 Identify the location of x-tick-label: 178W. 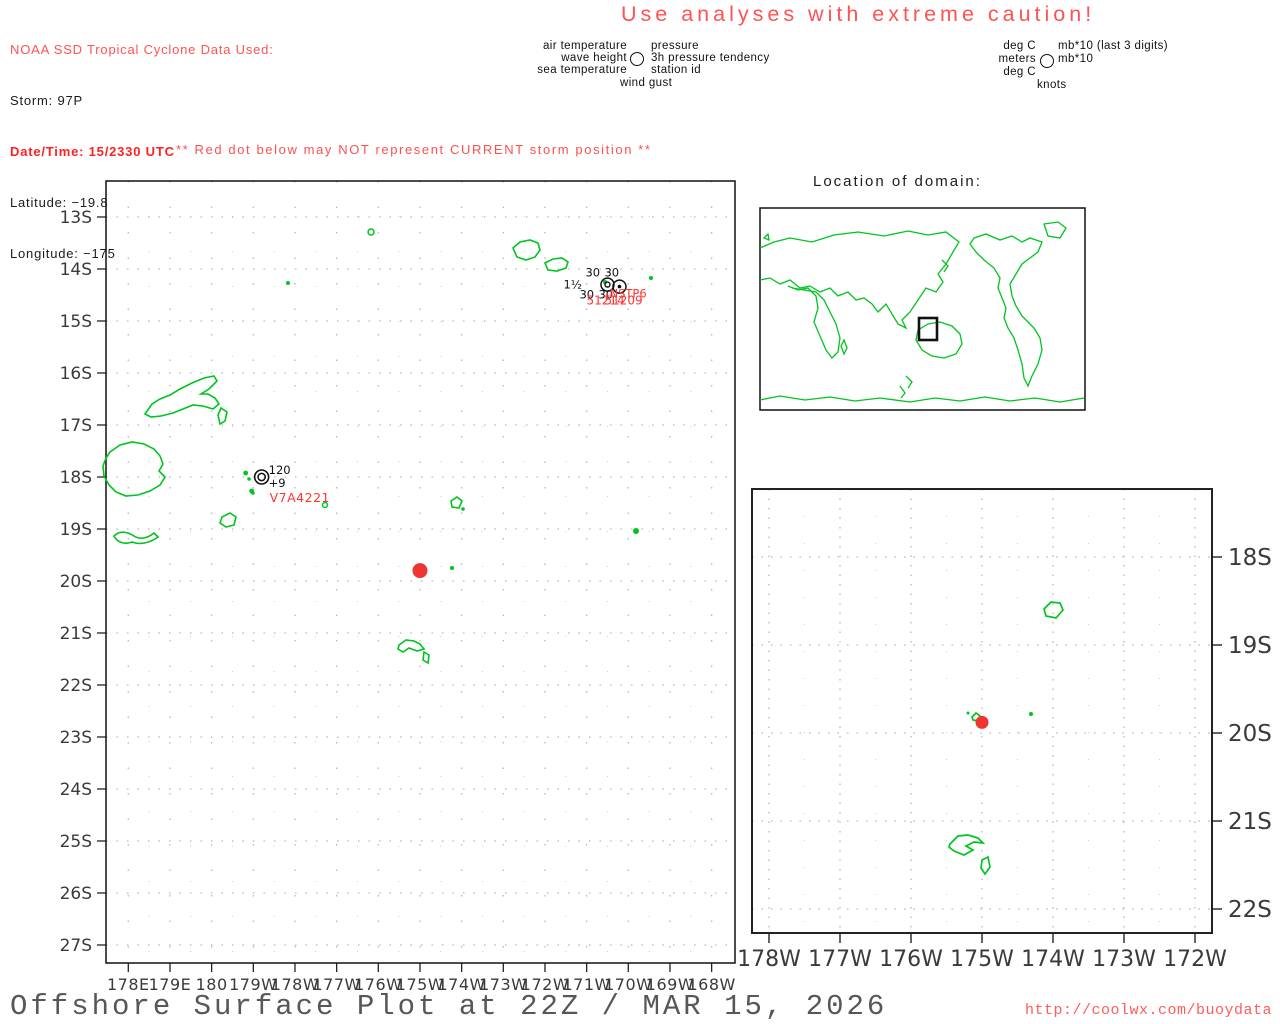
(769, 959).